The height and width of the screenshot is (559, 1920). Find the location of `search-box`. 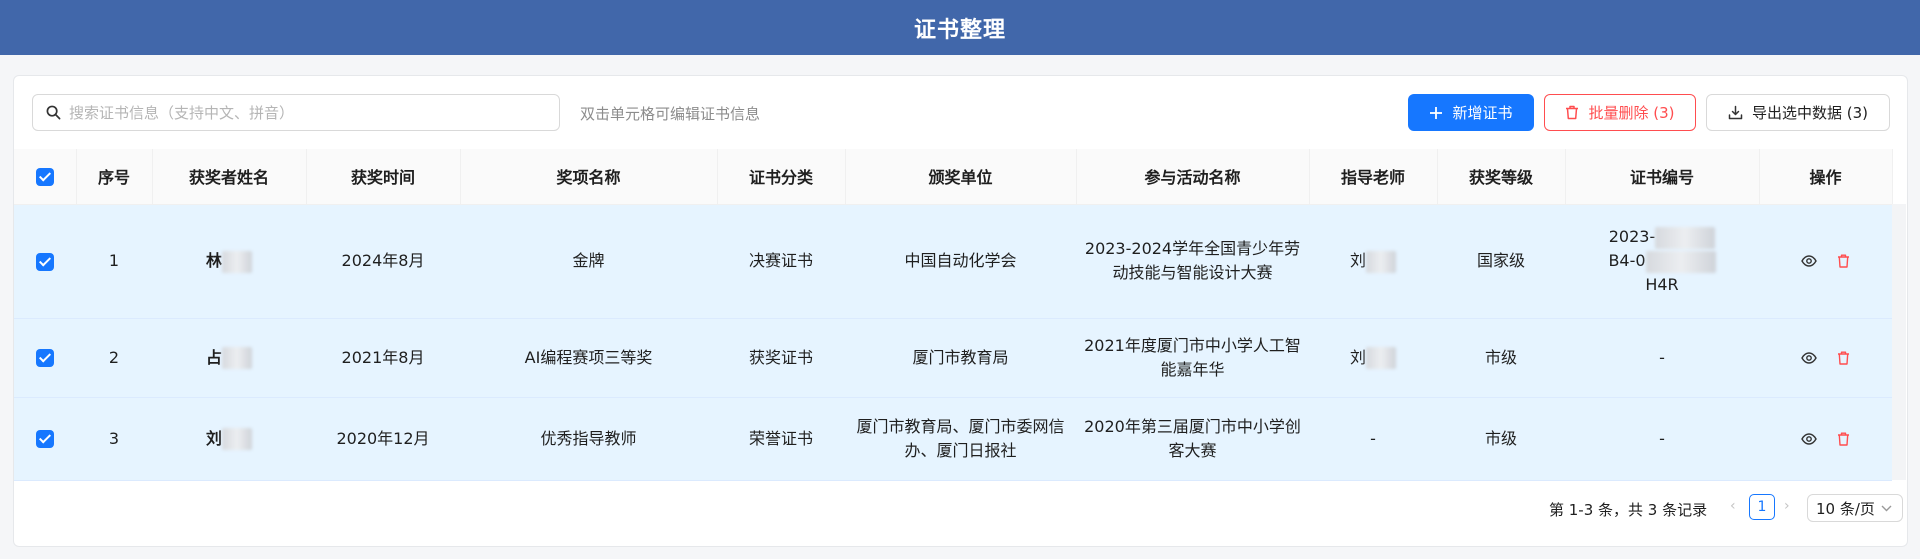

search-box is located at coordinates (296, 112).